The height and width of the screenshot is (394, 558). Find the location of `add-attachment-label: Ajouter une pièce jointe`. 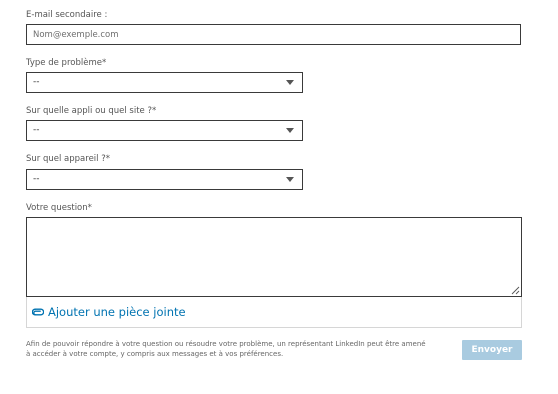

add-attachment-label: Ajouter une pièce jointe is located at coordinates (117, 312).